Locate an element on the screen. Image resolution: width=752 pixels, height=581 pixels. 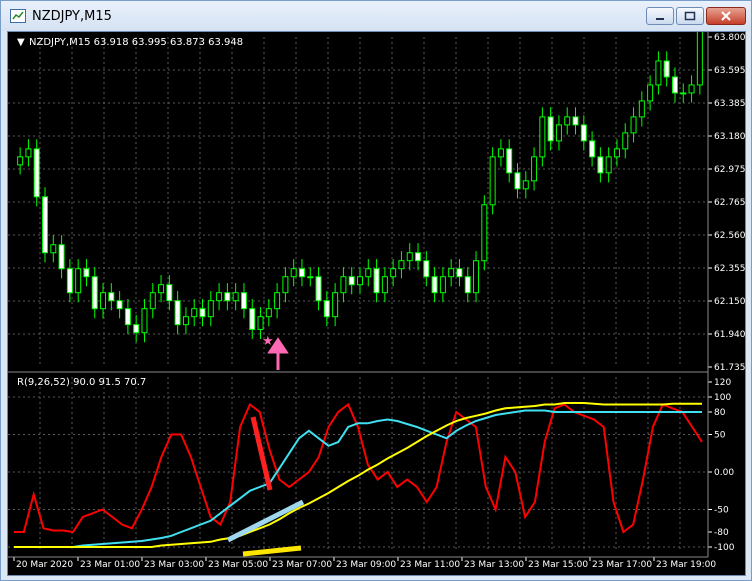
price-tick-label: 63.385 is located at coordinates (729, 104).